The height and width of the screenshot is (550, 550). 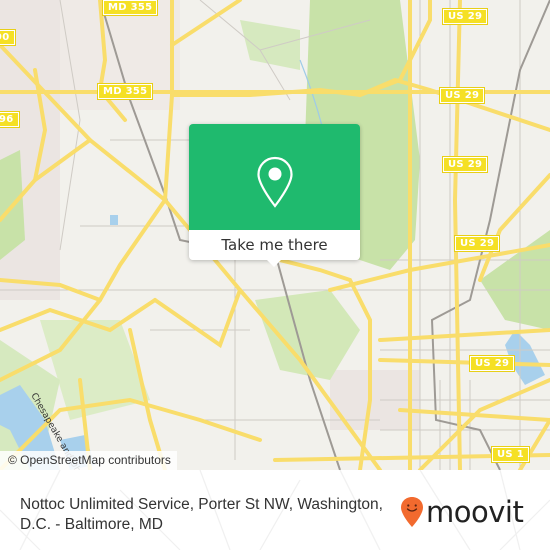 I want to click on brand-name: moovit, so click(x=475, y=512).